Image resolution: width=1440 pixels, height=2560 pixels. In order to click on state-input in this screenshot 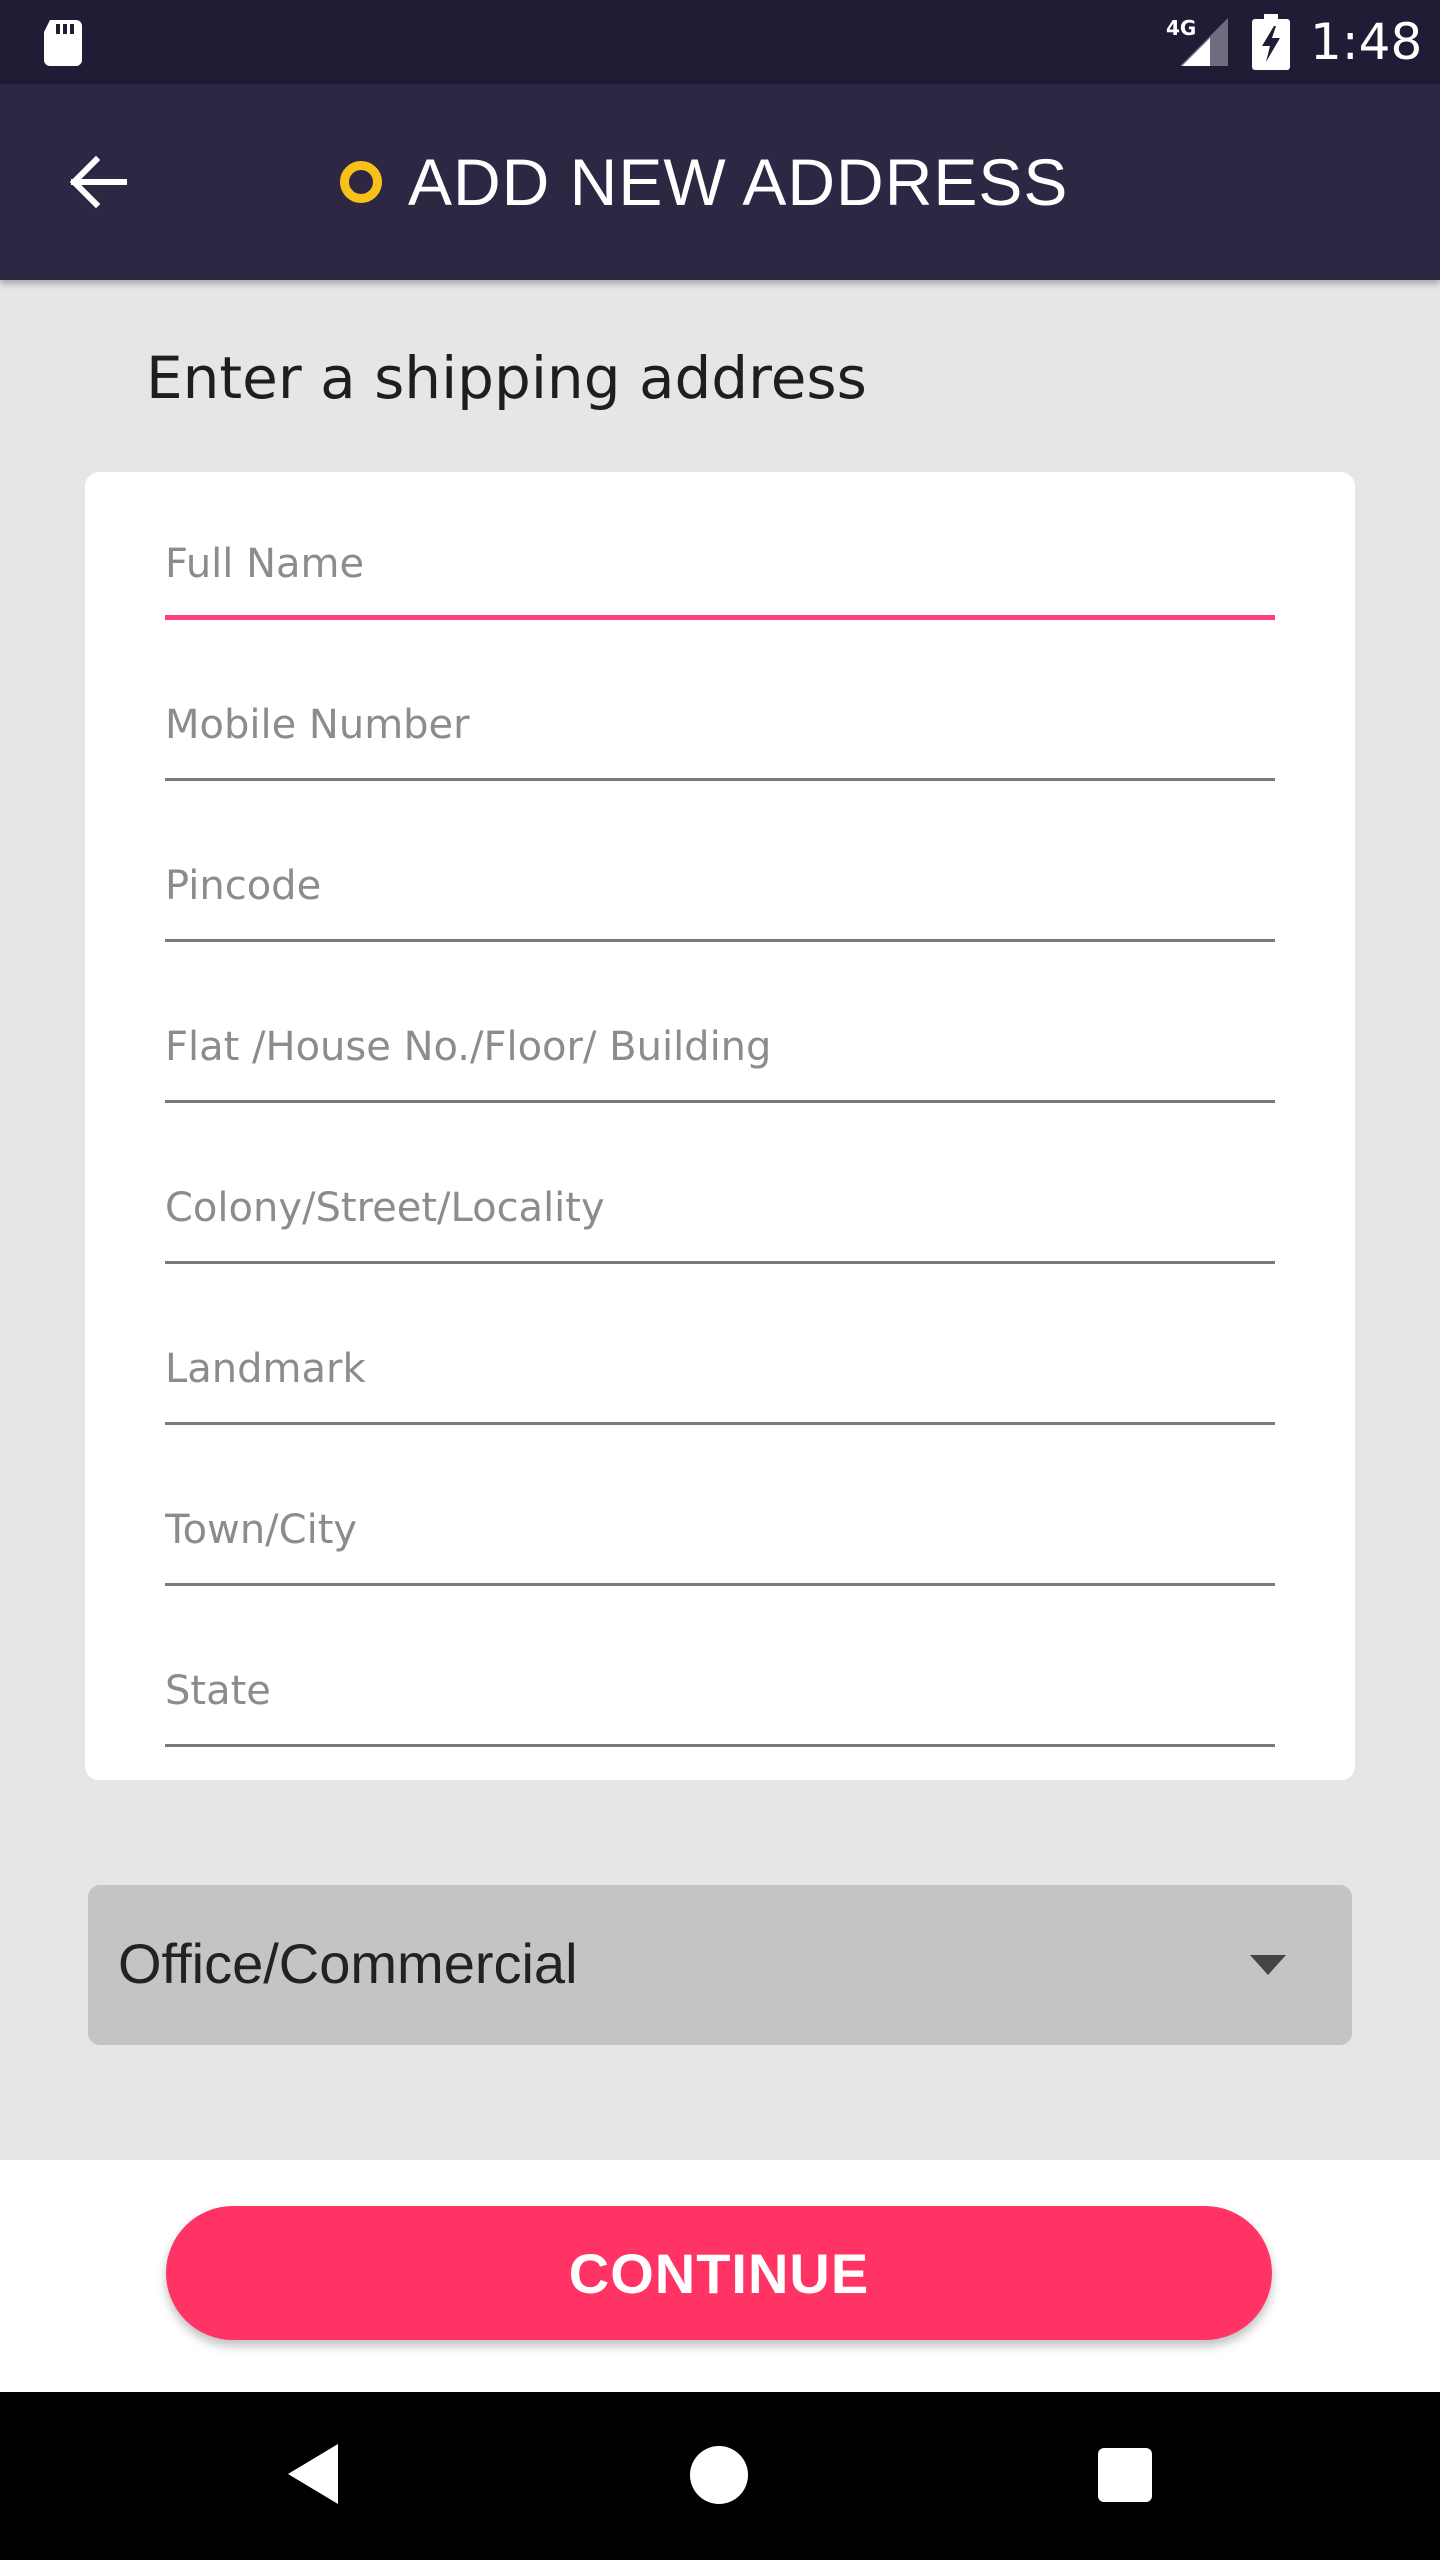, I will do `click(720, 1691)`.